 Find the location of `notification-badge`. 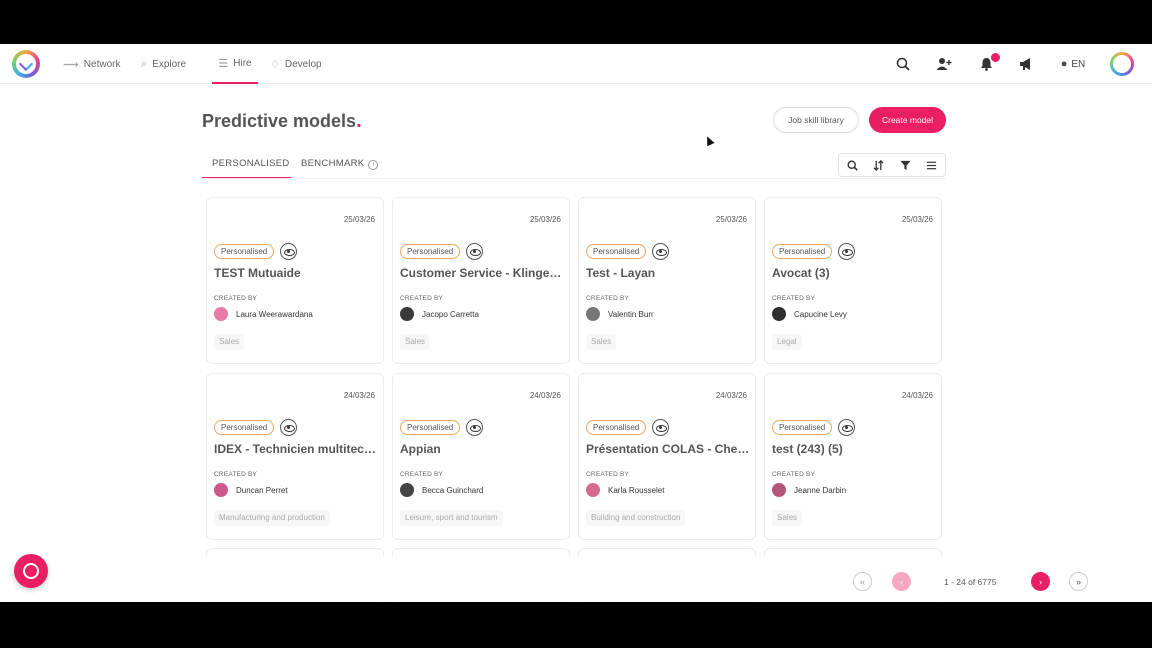

notification-badge is located at coordinates (995, 57).